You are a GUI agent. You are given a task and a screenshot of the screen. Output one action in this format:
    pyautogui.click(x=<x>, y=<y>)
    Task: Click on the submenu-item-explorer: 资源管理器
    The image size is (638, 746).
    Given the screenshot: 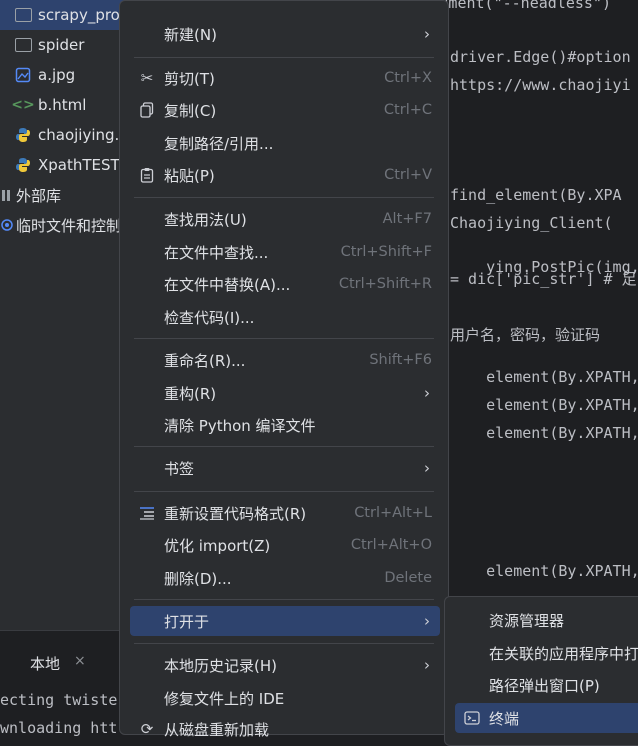 What is the action you would take?
    pyautogui.click(x=546, y=620)
    